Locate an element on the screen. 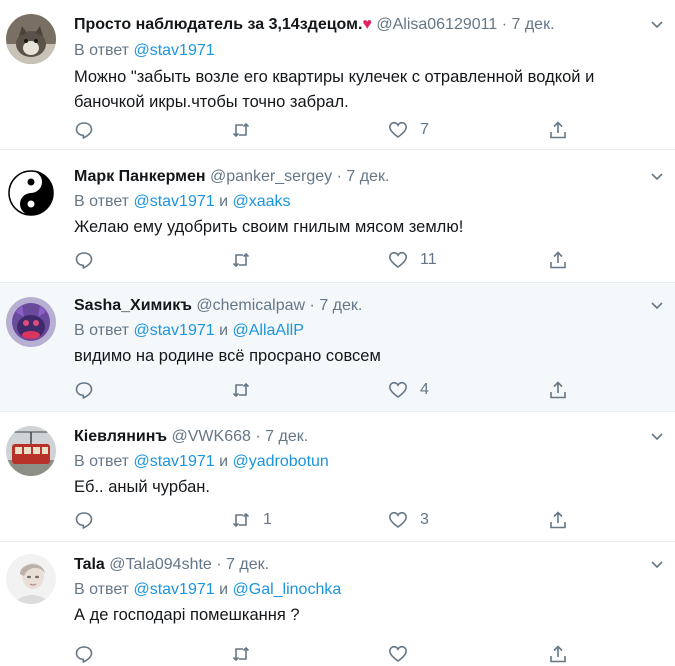 This screenshot has width=675, height=666. mention-link: @yadrobotun is located at coordinates (281, 461).